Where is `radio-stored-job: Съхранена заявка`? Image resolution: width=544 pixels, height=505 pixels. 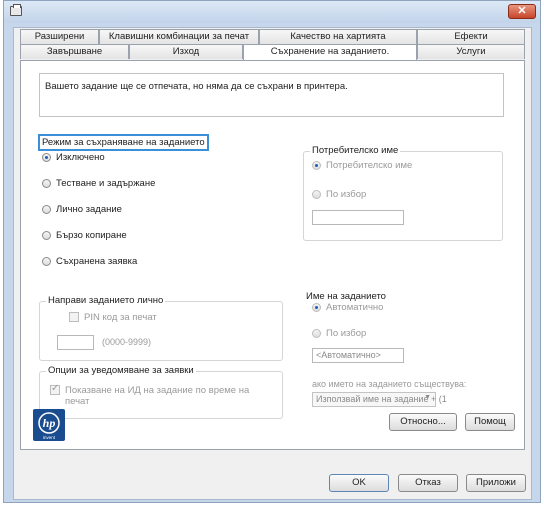
radio-stored-job: Съхранена заявка is located at coordinates (89, 261).